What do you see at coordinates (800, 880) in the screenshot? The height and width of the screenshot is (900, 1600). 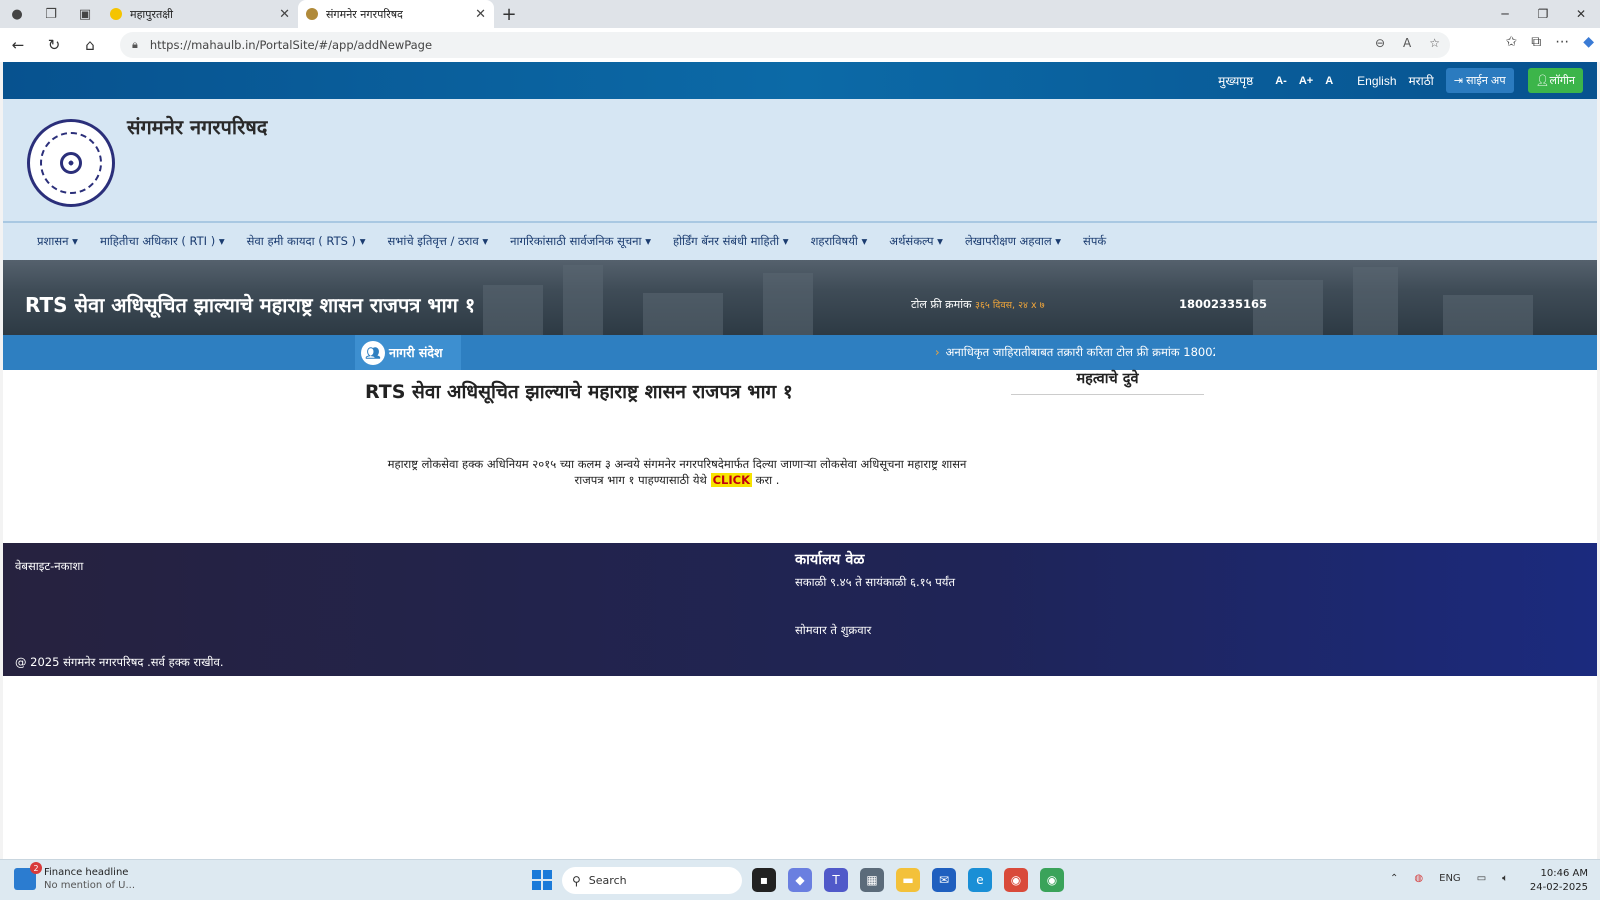 I see `copilot-app-icon: ◆` at bounding box center [800, 880].